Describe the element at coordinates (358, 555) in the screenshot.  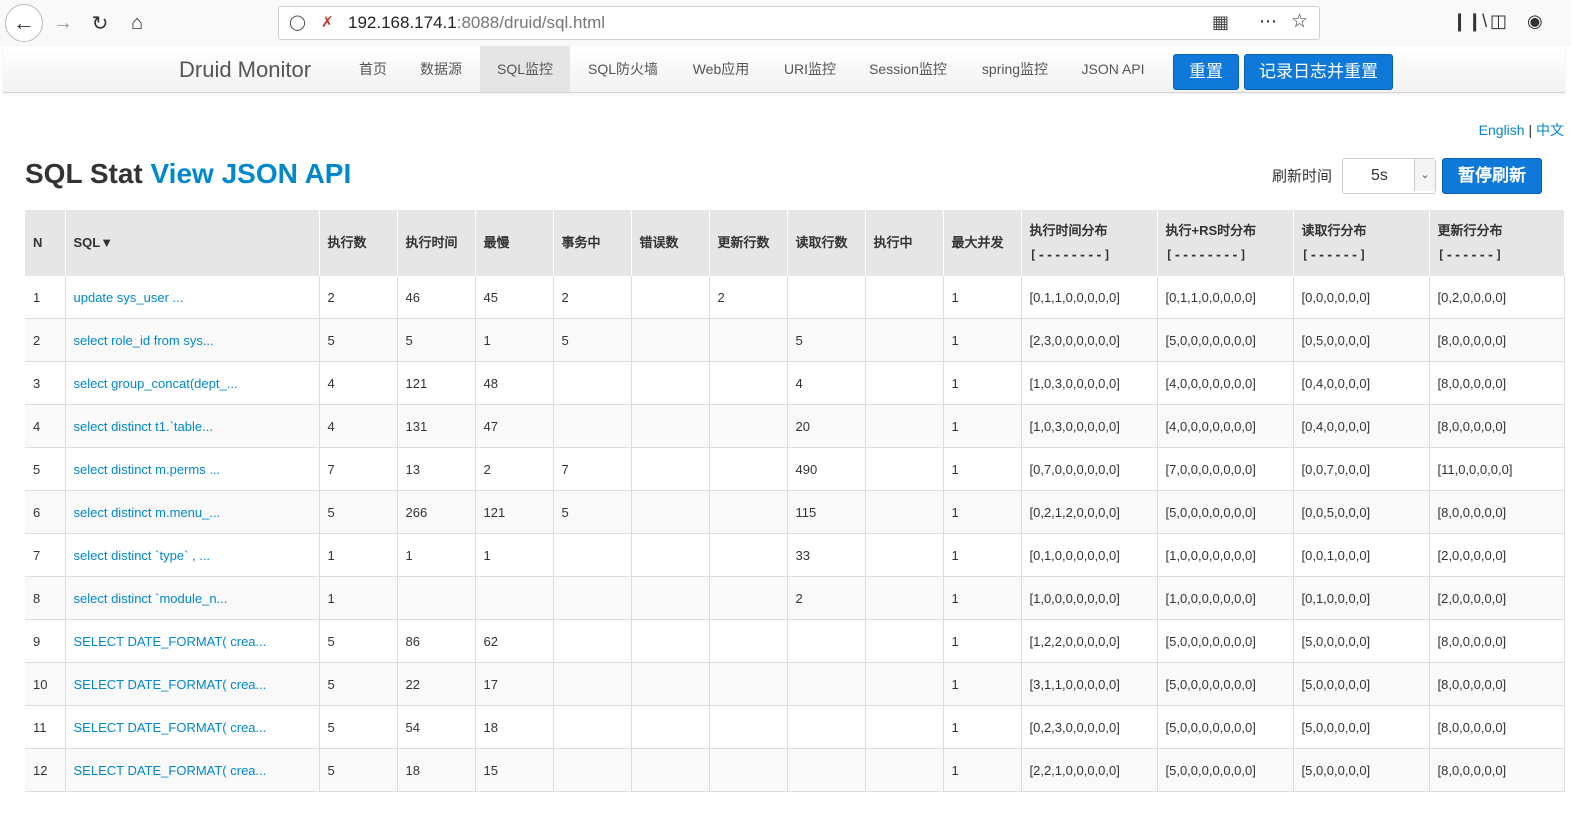
I see `cell-exec-count: 1` at that location.